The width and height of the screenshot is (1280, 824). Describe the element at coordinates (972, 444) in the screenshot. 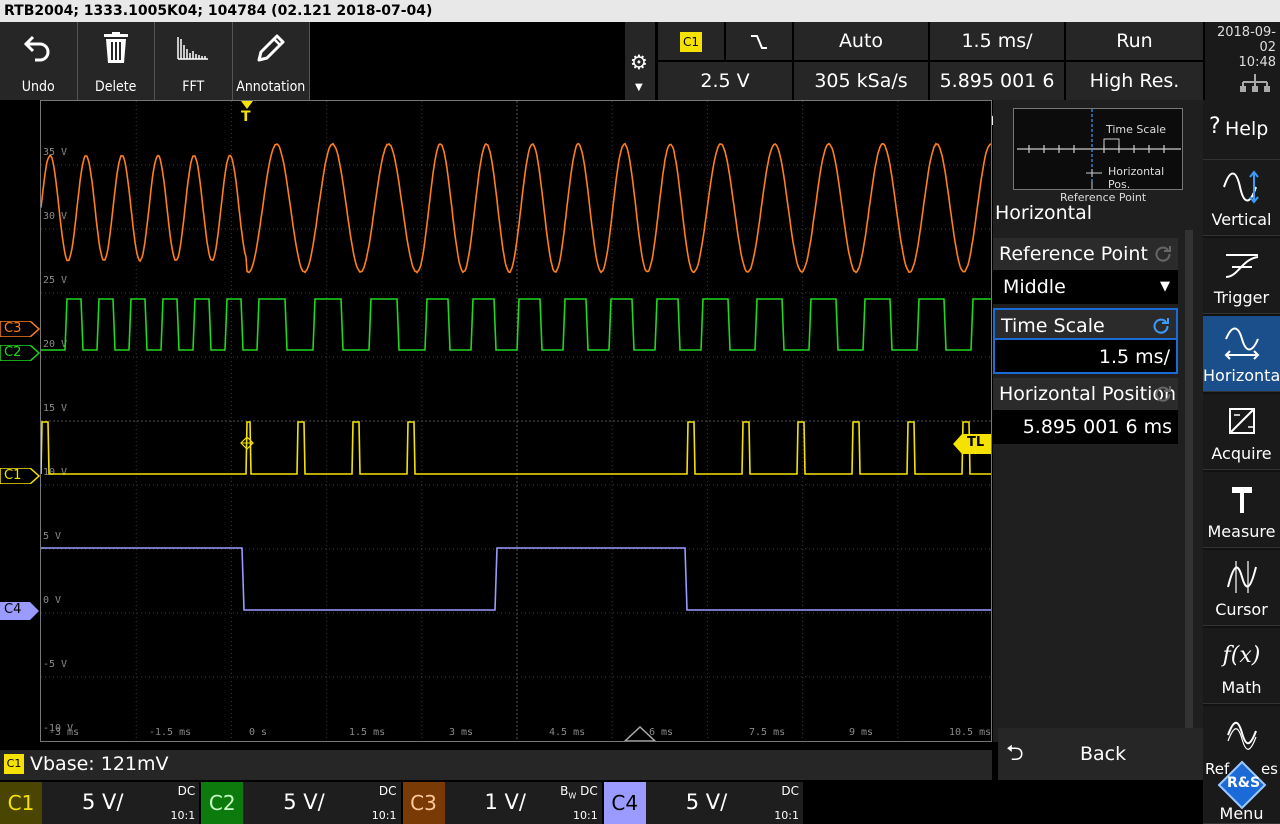

I see `trigger-level-marker: TL` at that location.